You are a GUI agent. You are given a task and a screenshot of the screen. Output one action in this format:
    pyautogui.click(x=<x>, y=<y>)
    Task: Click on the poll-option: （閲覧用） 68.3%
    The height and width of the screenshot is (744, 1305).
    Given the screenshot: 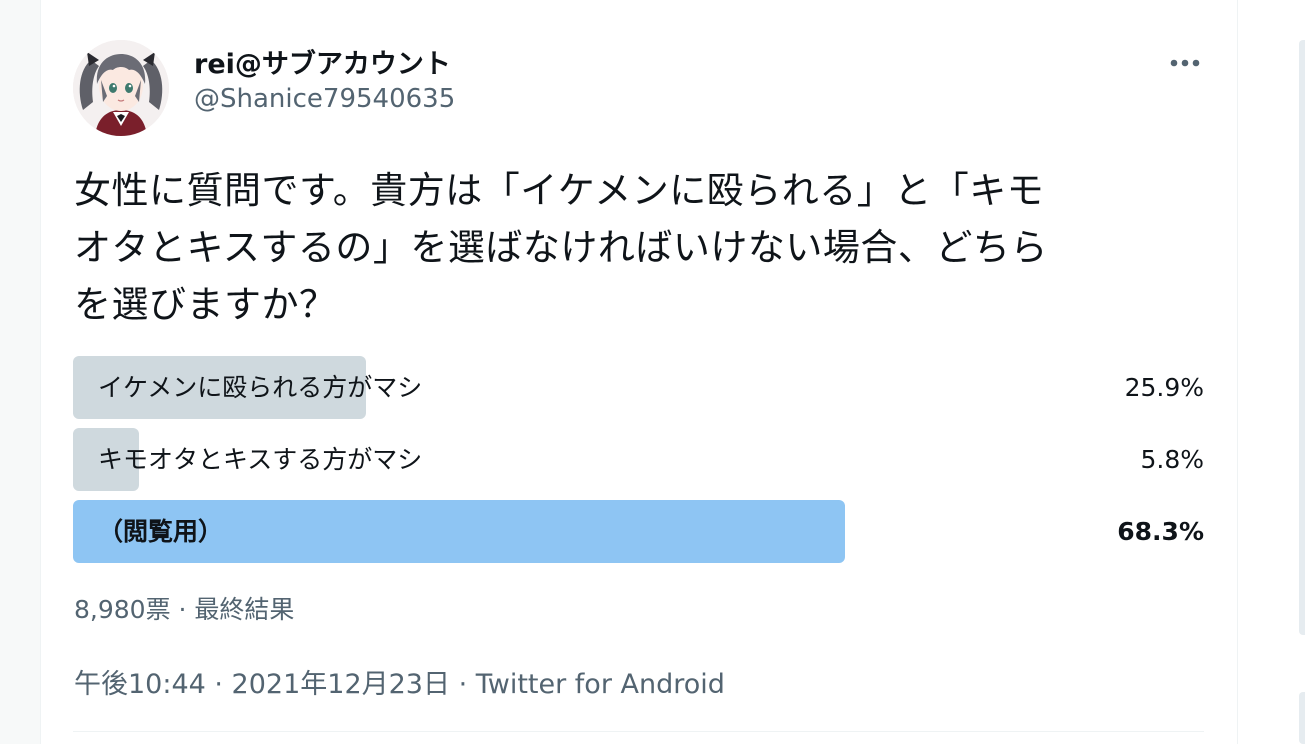 What is the action you would take?
    pyautogui.click(x=638, y=531)
    